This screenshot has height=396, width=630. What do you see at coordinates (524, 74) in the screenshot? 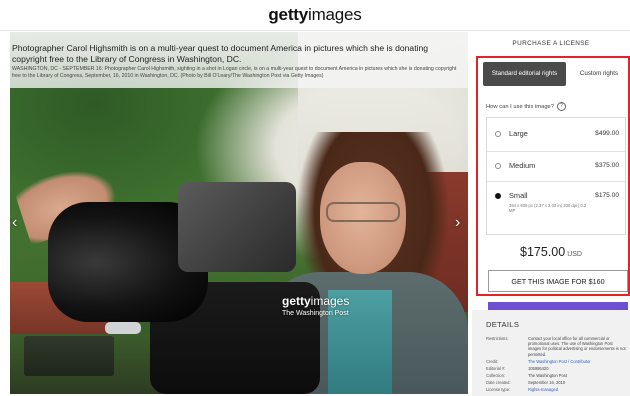
I see `tab-standard-editorial-rights: Standard editorial rights` at bounding box center [524, 74].